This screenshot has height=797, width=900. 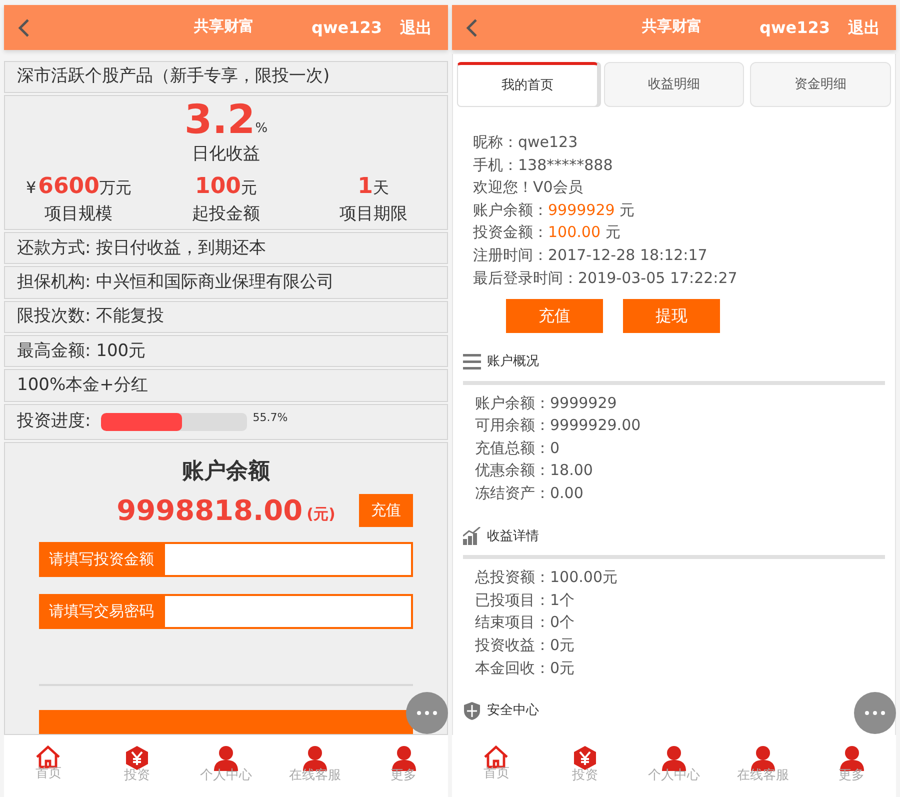 What do you see at coordinates (513, 711) in the screenshot?
I see `section-title: 安全中心` at bounding box center [513, 711].